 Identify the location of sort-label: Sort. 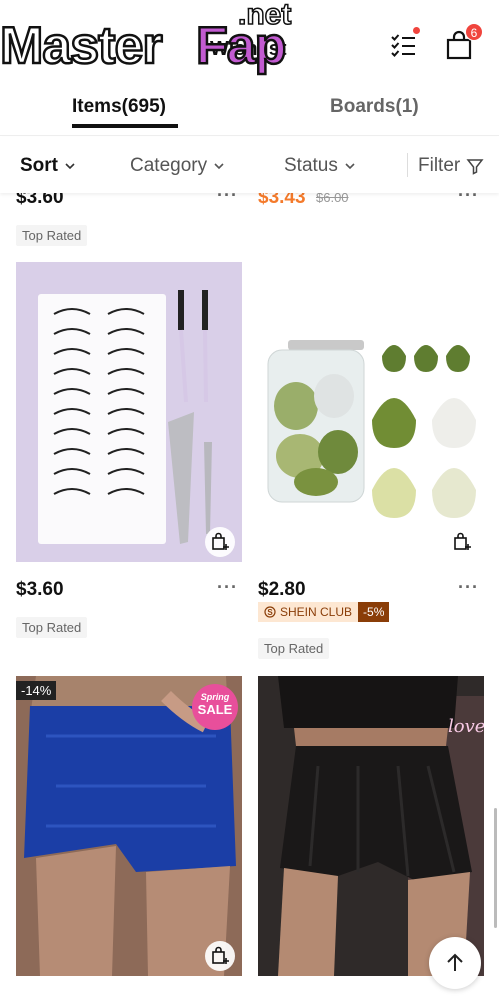
(39, 165).